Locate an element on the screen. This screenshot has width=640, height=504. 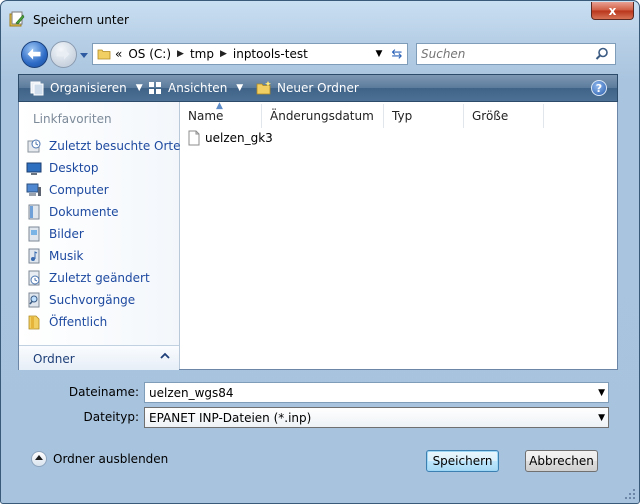
music-icon is located at coordinates (34, 256).